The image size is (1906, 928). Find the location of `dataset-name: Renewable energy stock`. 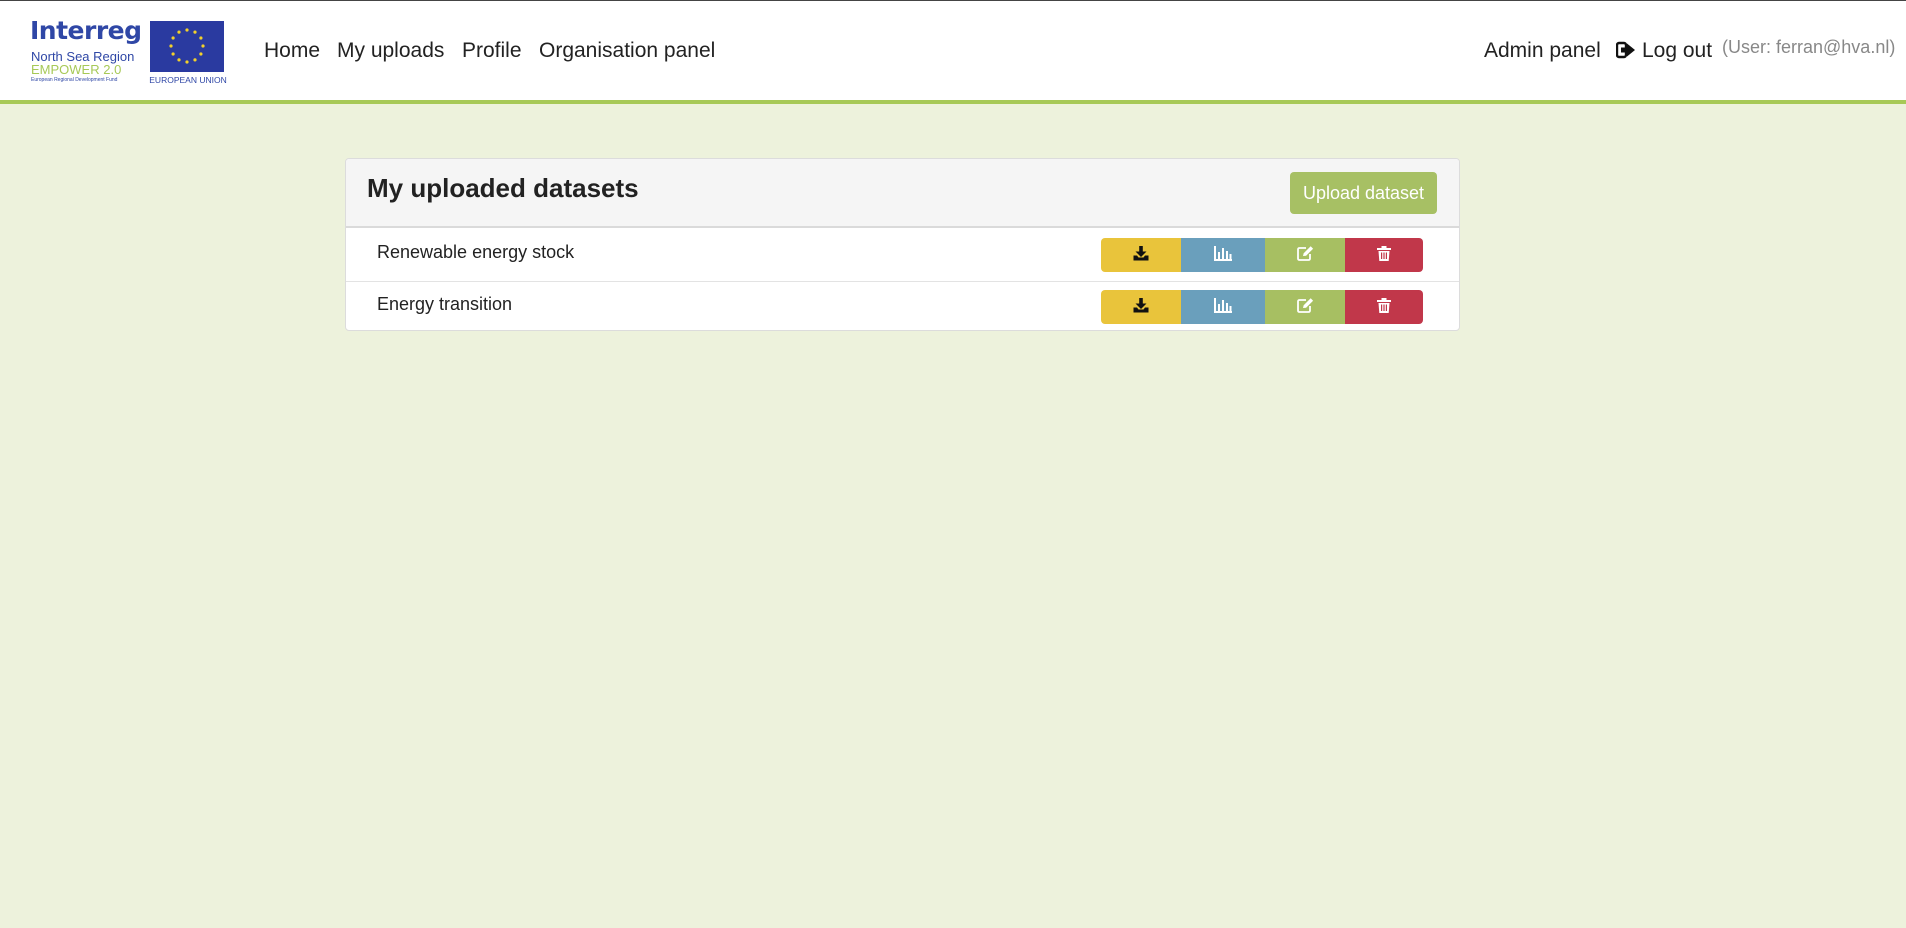

dataset-name: Renewable energy stock is located at coordinates (476, 252).